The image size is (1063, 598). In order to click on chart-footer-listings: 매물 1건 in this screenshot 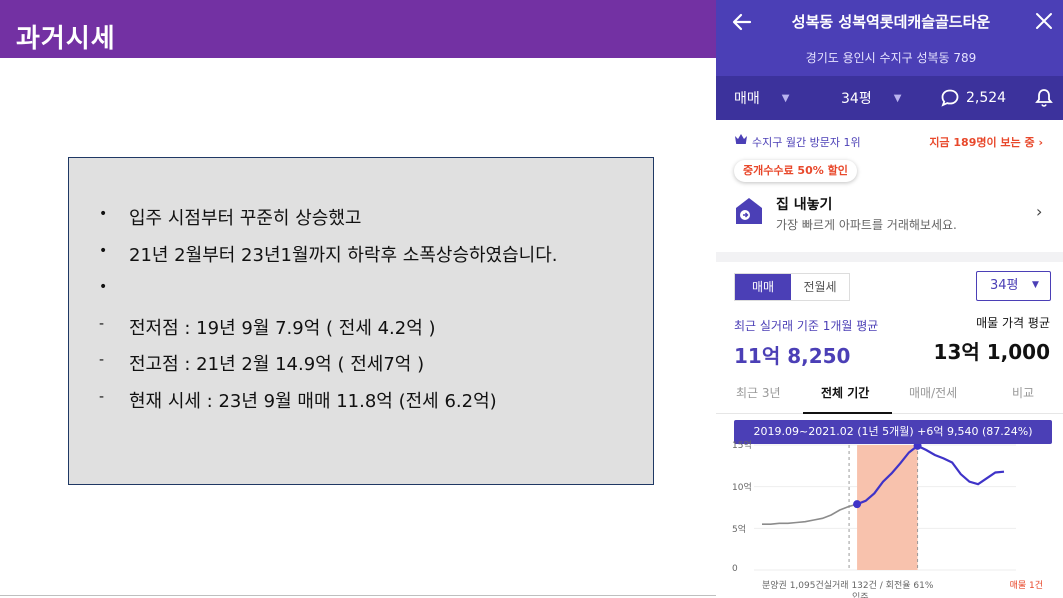, I will do `click(1026, 586)`.